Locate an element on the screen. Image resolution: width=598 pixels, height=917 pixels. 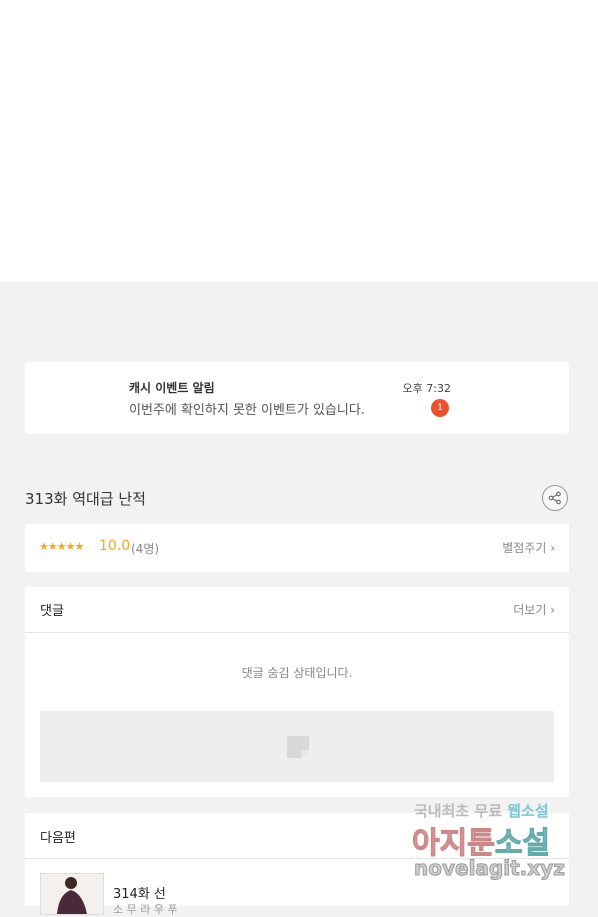
share-icon is located at coordinates (554, 498).